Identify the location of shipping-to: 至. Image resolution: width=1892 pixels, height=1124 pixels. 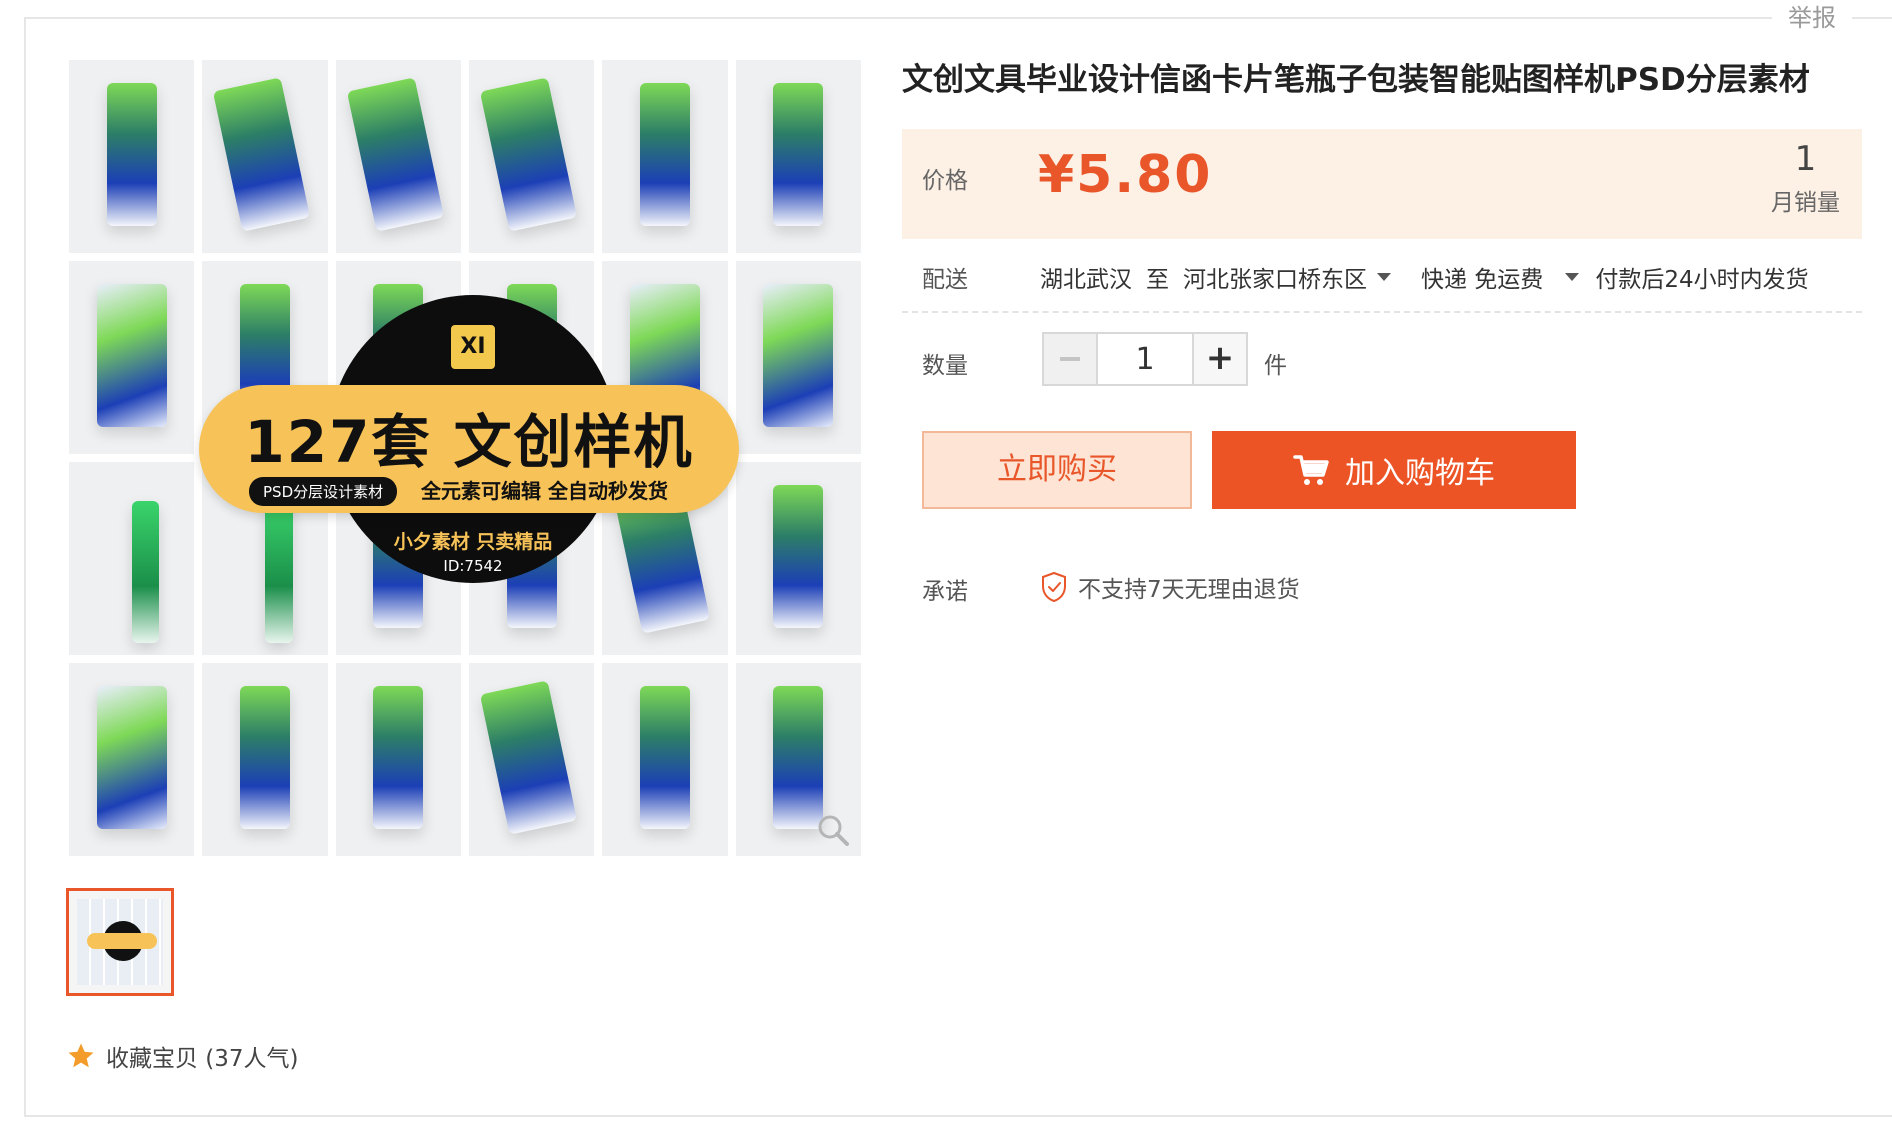
(1157, 280).